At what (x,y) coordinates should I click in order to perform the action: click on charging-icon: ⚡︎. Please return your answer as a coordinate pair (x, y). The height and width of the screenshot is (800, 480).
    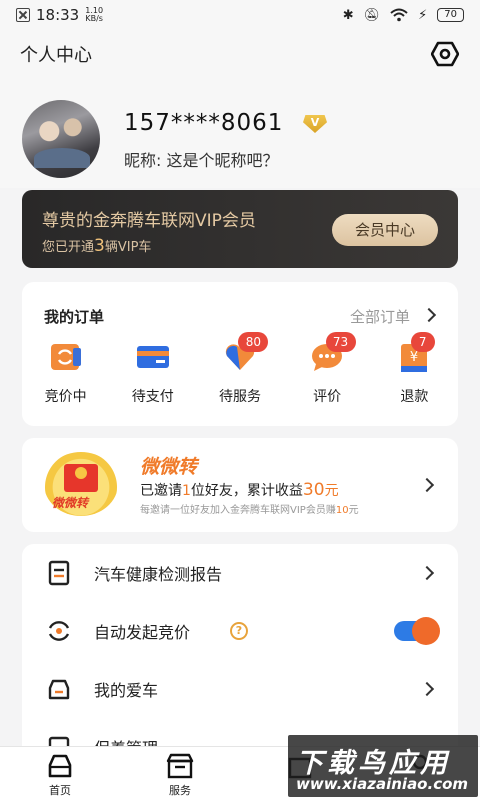
    Looking at the image, I should click on (423, 15).